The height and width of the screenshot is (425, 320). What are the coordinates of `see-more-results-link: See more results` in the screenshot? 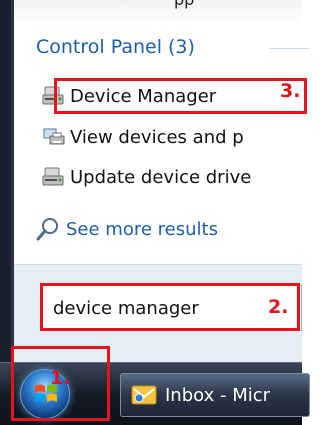 It's located at (127, 229).